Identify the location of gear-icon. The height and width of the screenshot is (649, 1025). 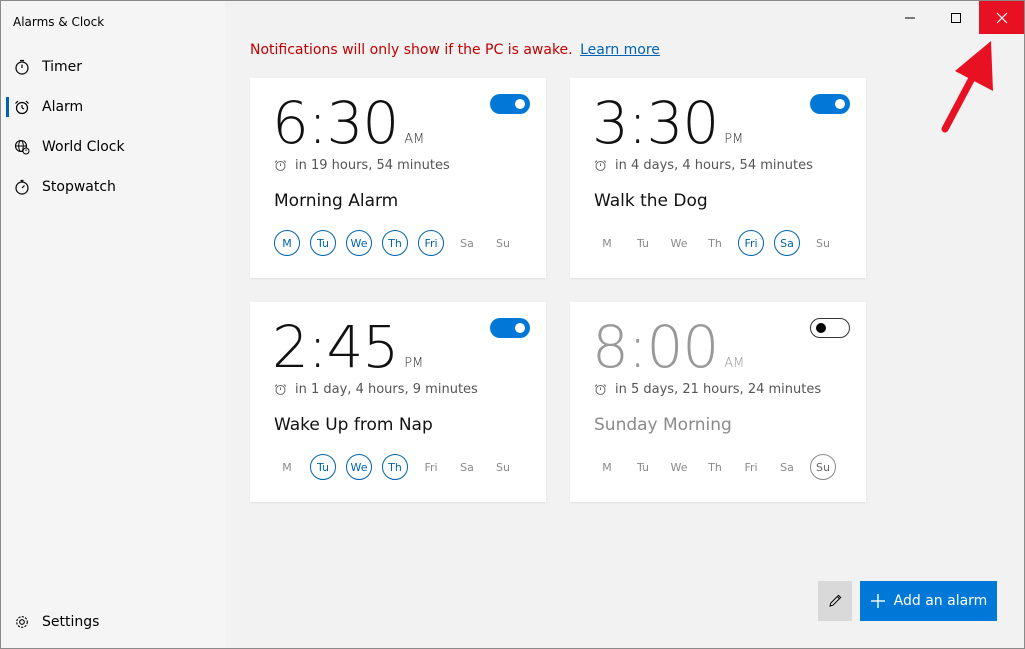
(22, 622).